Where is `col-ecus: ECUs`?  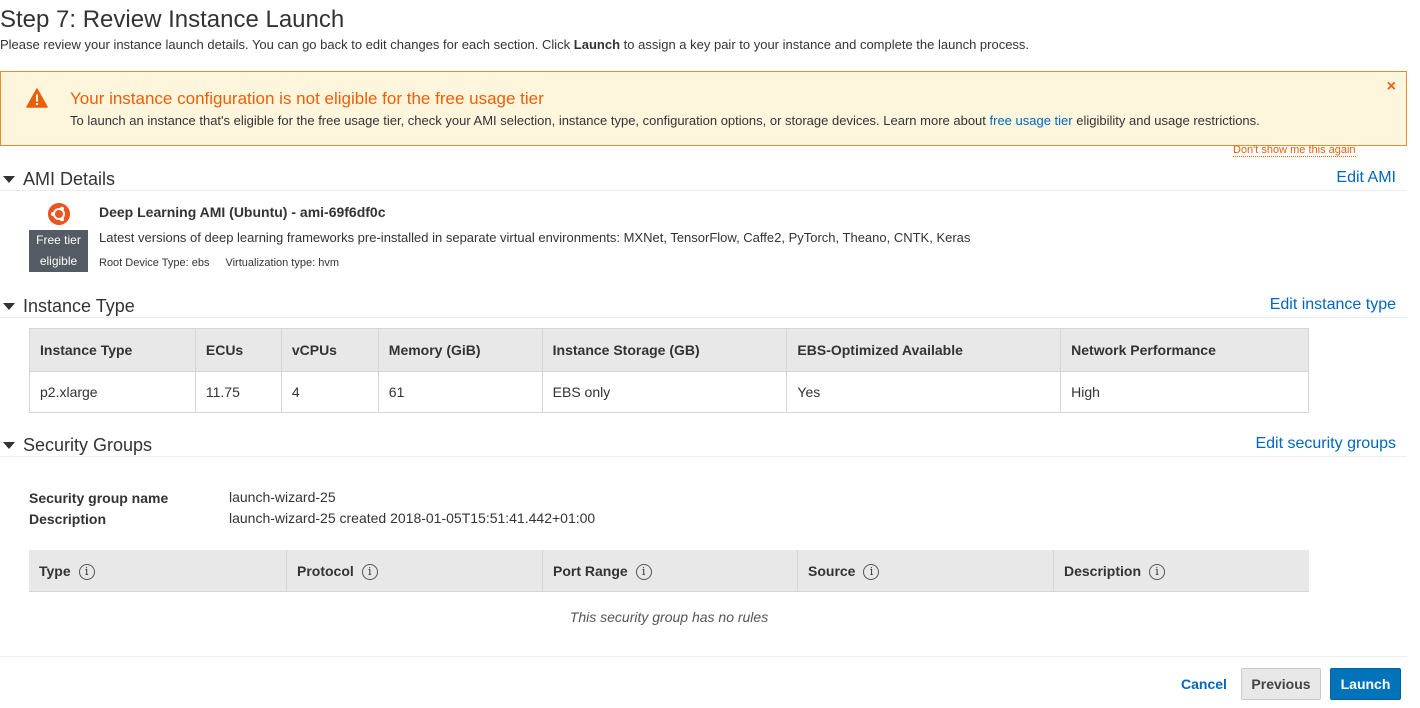 col-ecus: ECUs is located at coordinates (238, 350).